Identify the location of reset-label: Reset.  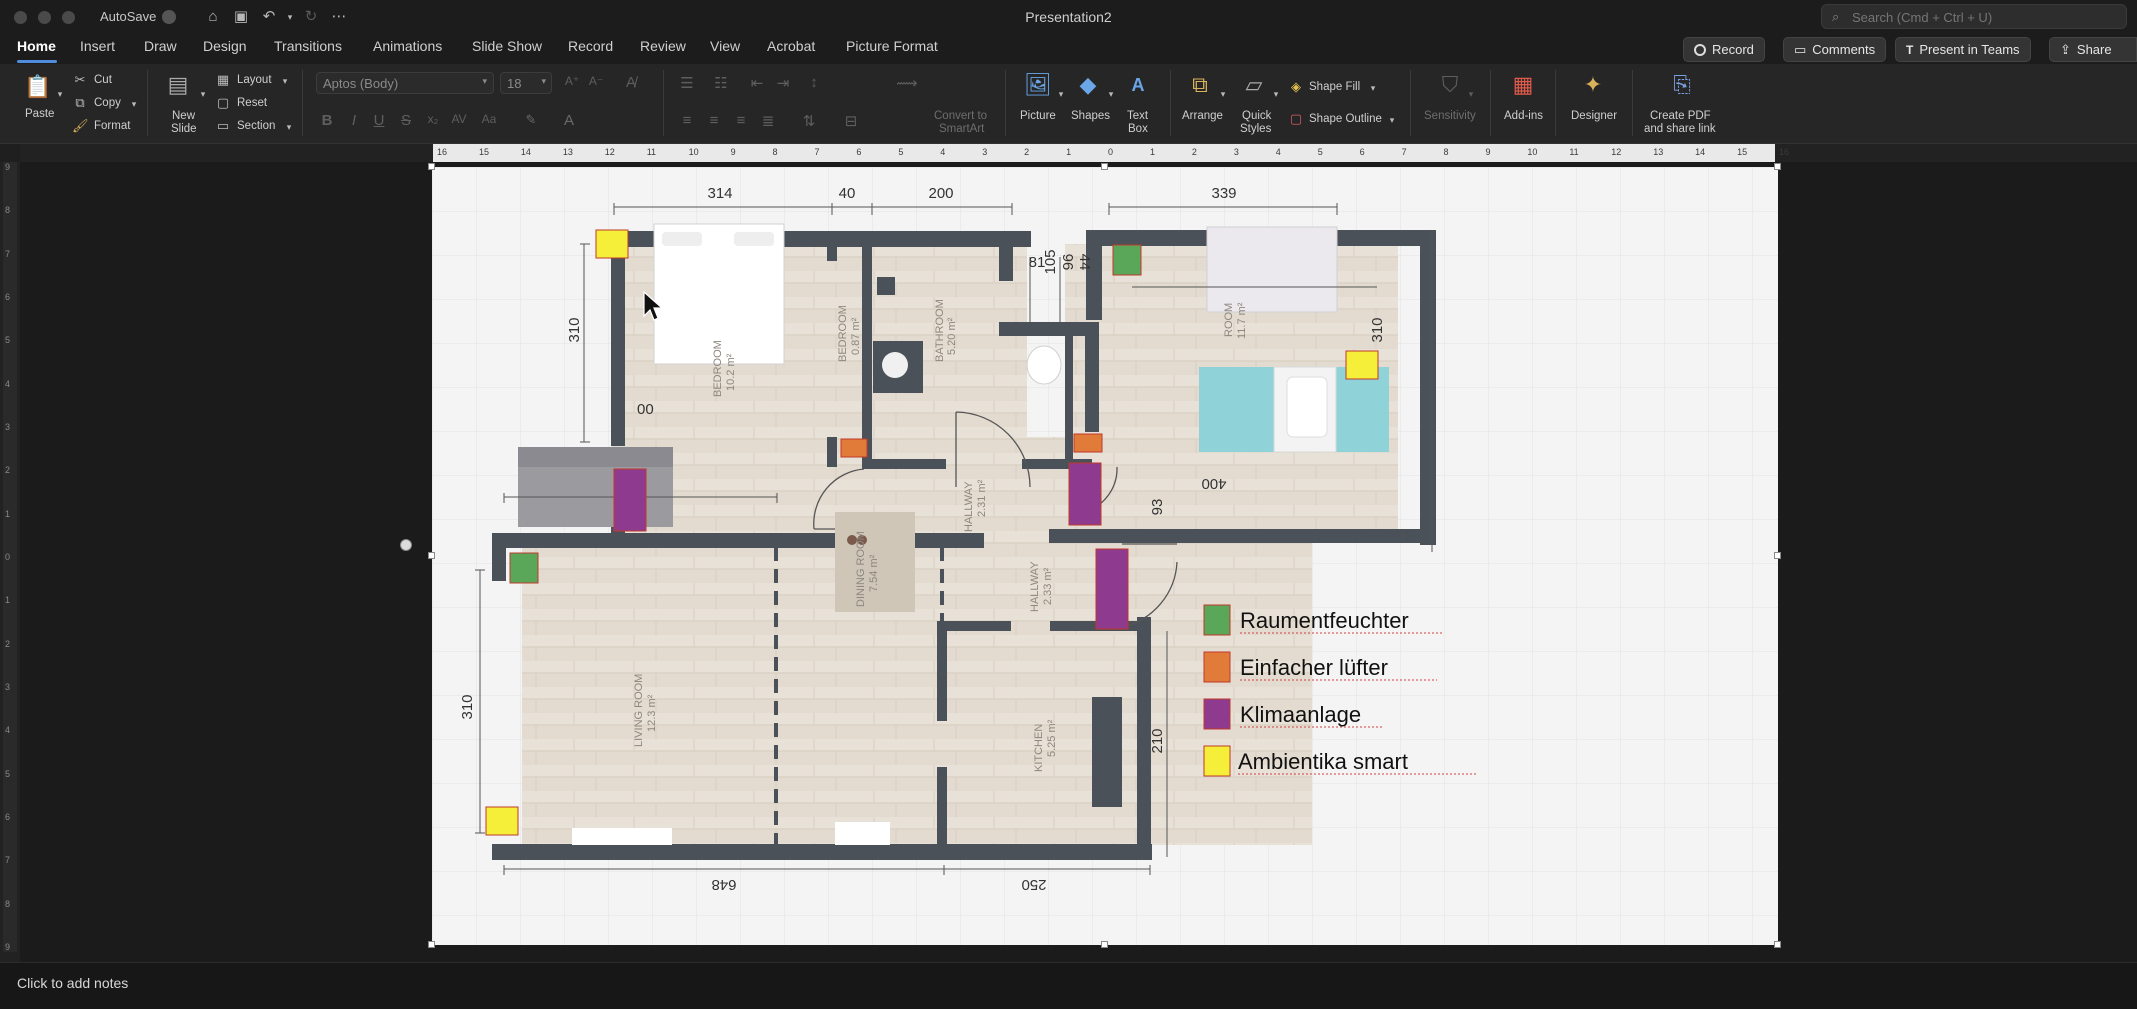
(252, 103).